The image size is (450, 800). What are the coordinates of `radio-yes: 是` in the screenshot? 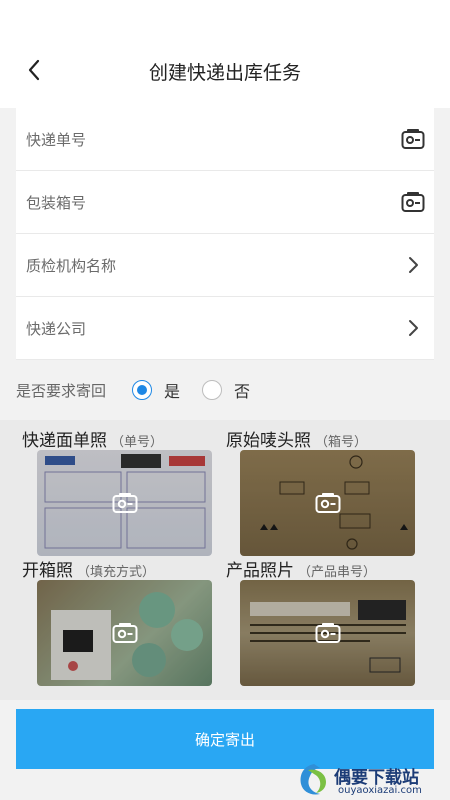 It's located at (156, 390).